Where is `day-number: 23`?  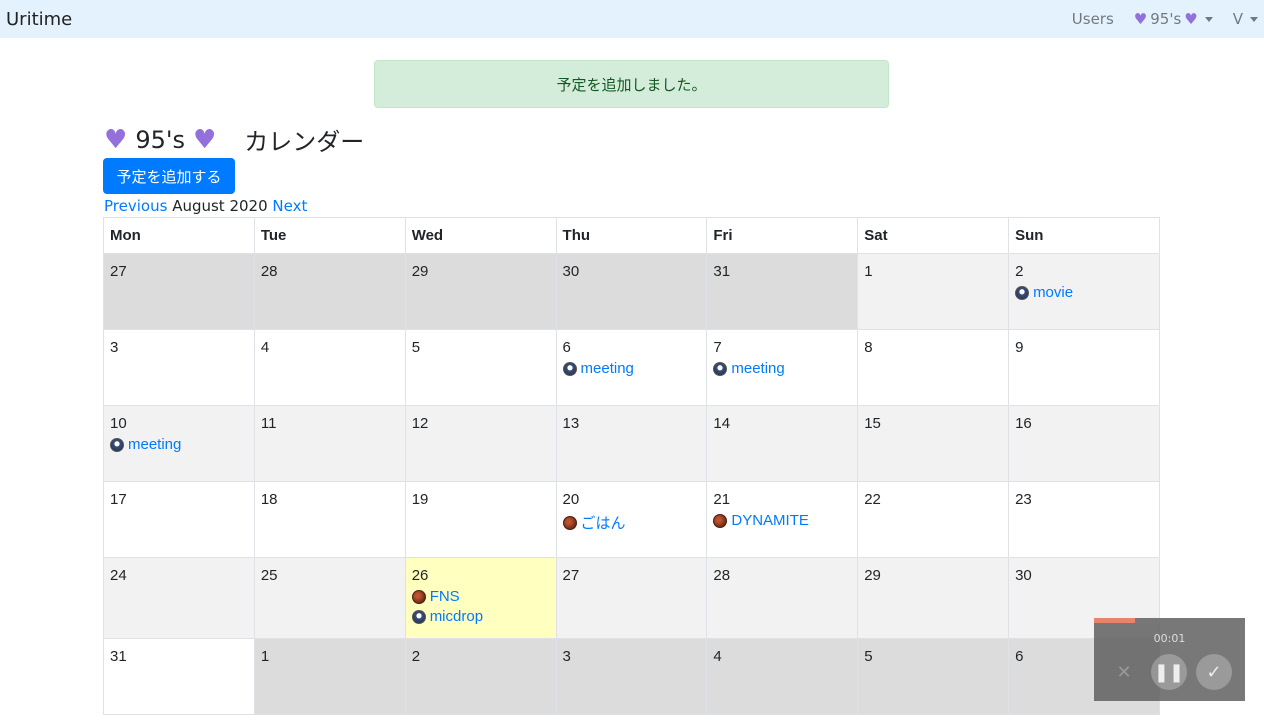
day-number: 23 is located at coordinates (1023, 499).